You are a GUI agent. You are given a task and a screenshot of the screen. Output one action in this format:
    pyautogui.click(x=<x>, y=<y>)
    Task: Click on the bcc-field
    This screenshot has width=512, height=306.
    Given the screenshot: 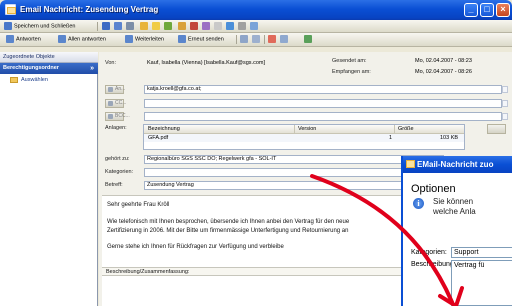 What is the action you would take?
    pyautogui.click(x=323, y=116)
    